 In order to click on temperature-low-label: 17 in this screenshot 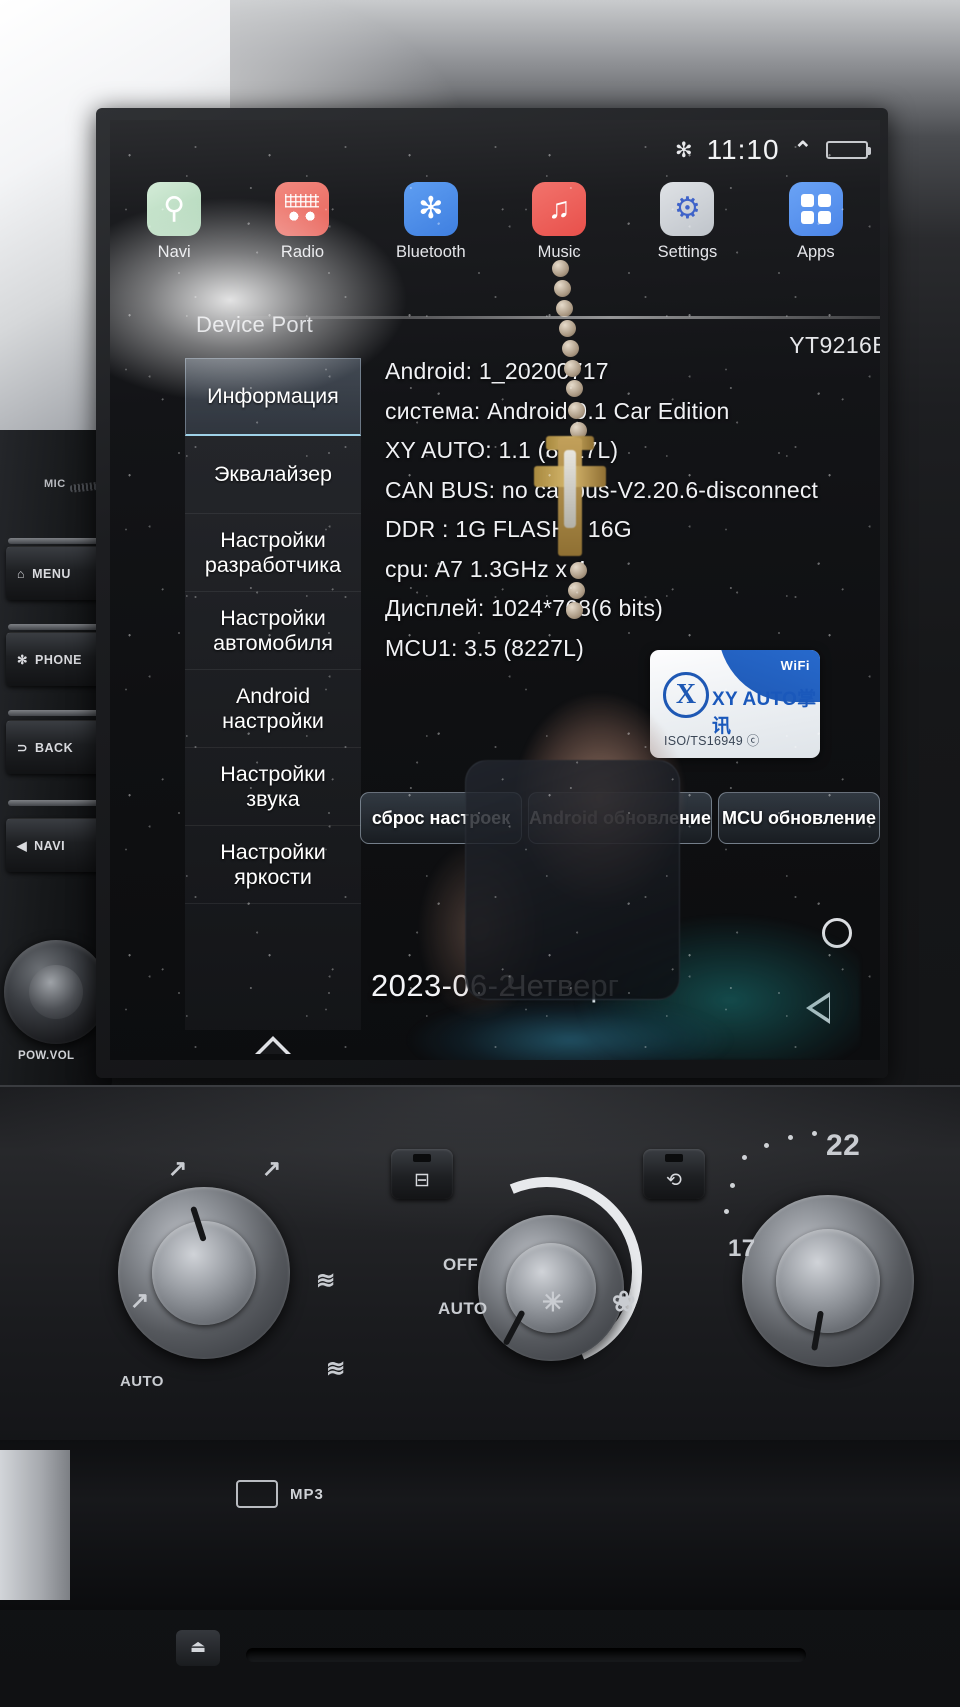, I will do `click(742, 1248)`.